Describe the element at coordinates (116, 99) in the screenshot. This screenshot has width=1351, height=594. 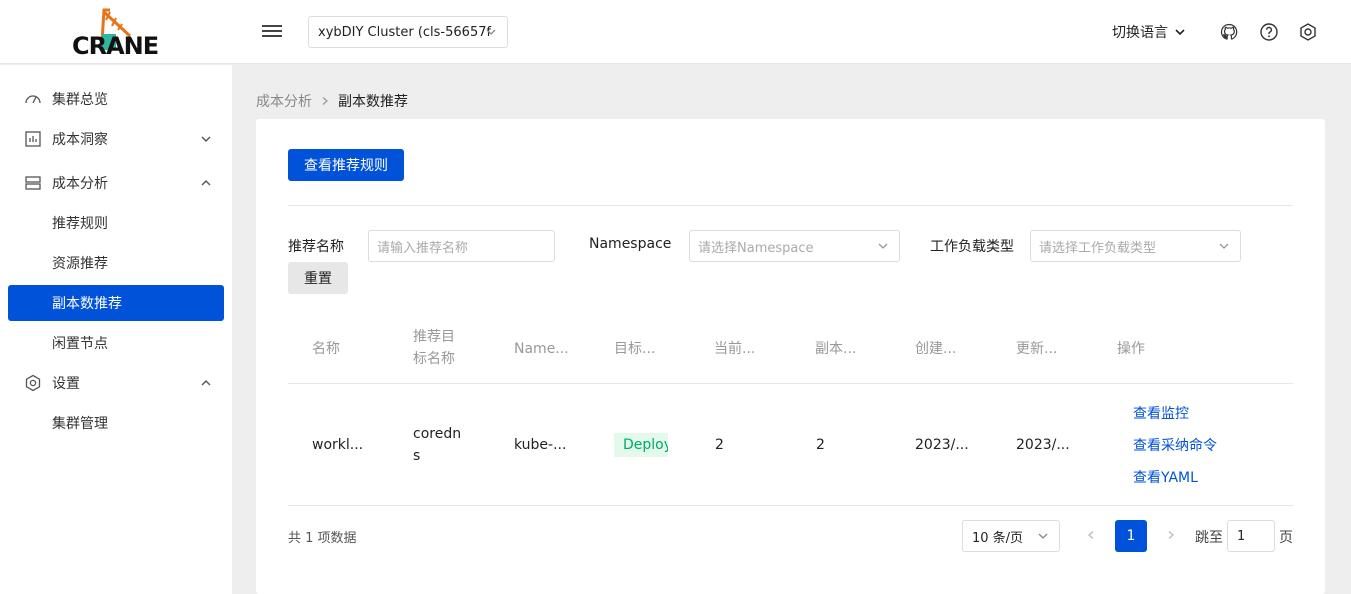
I see `sidebar-item-cluster-overview: 集群总览` at that location.